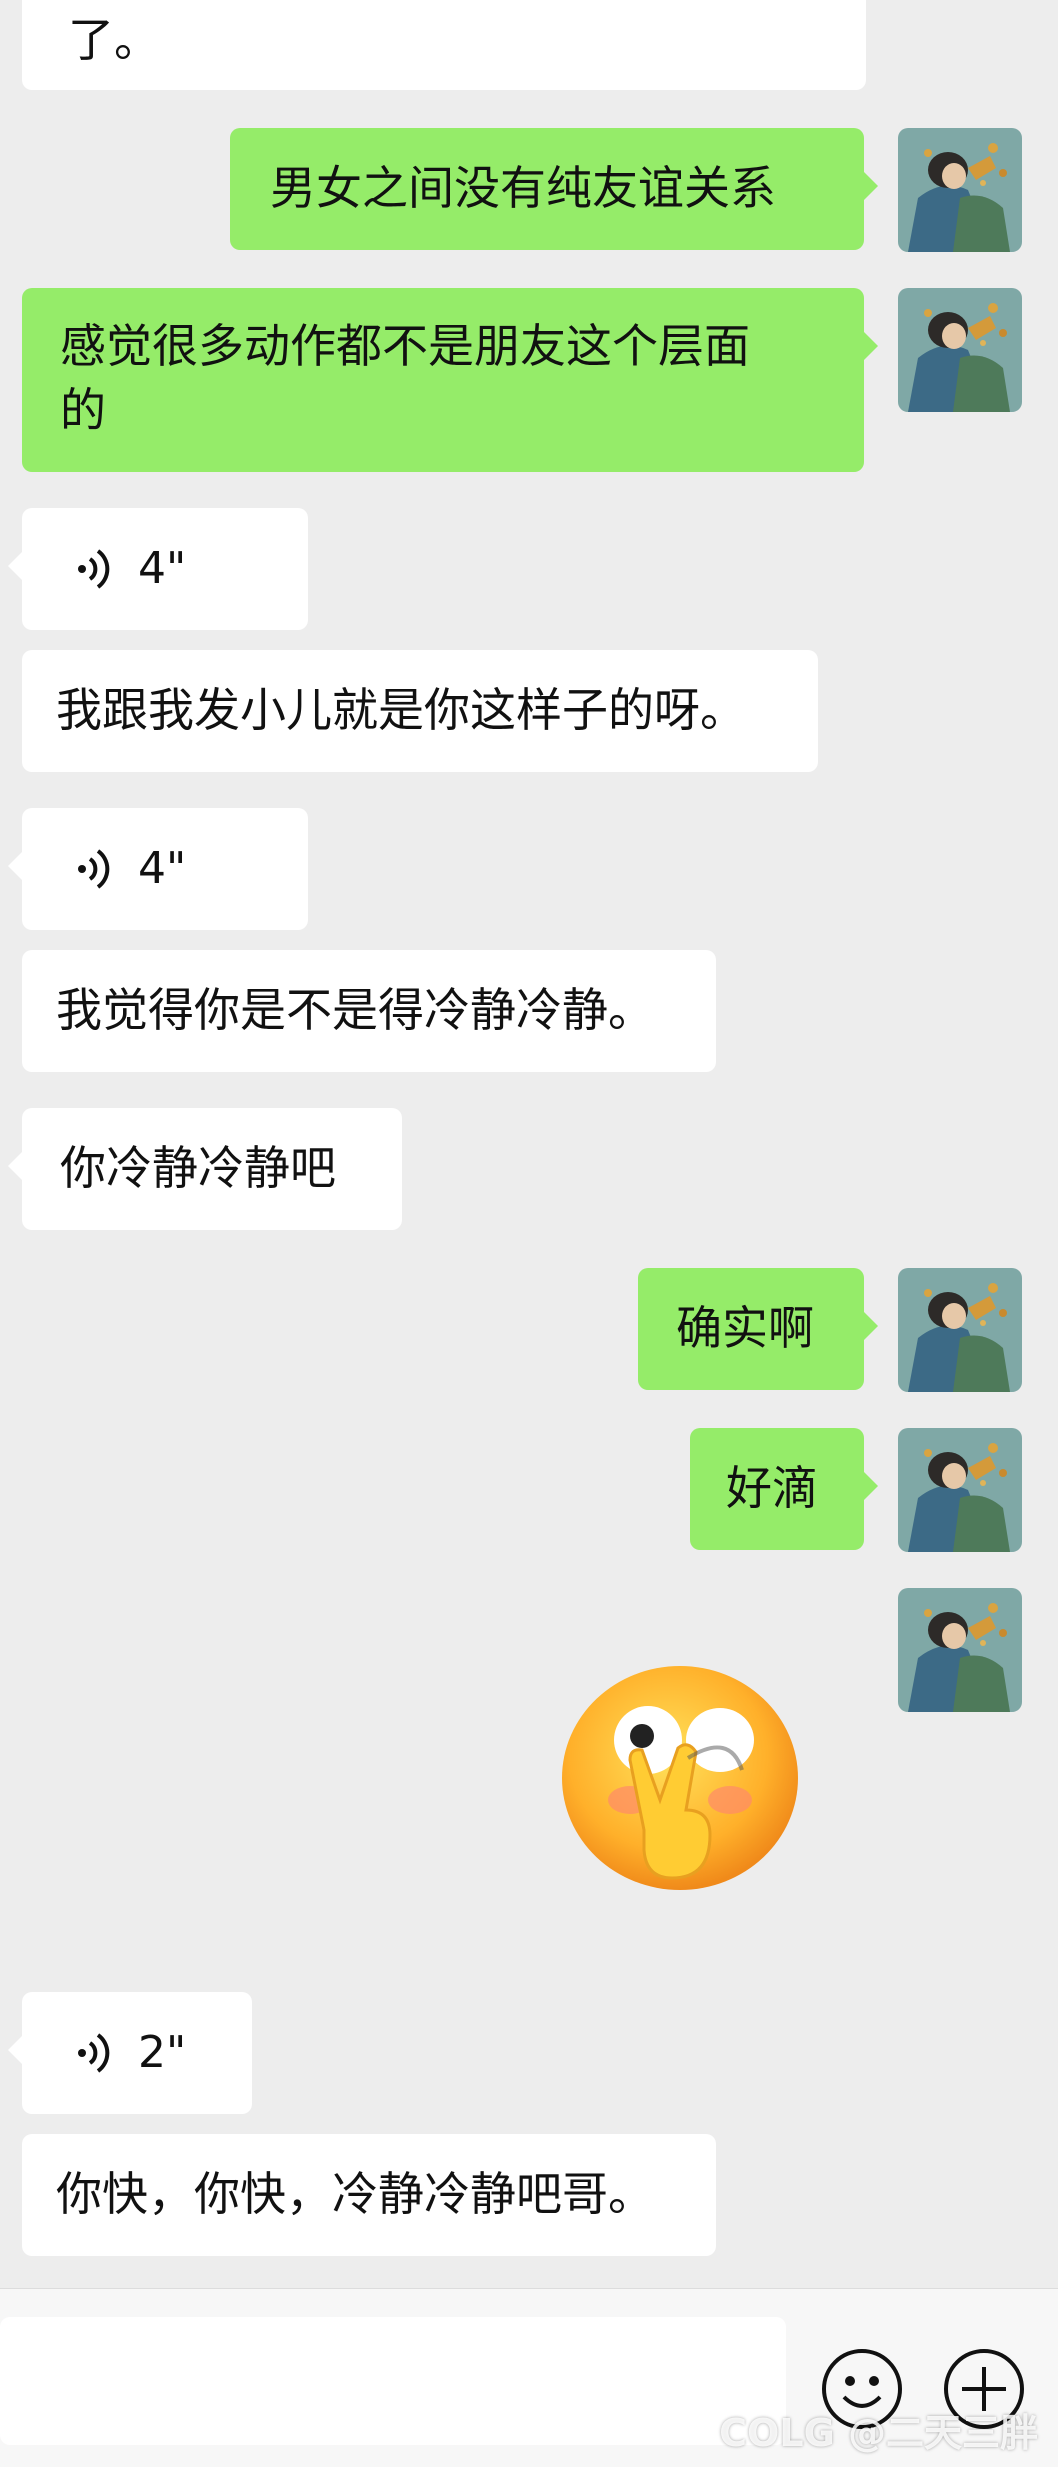 This screenshot has width=1058, height=2467. What do you see at coordinates (130, 2053) in the screenshot?
I see `voice-message: 2"` at bounding box center [130, 2053].